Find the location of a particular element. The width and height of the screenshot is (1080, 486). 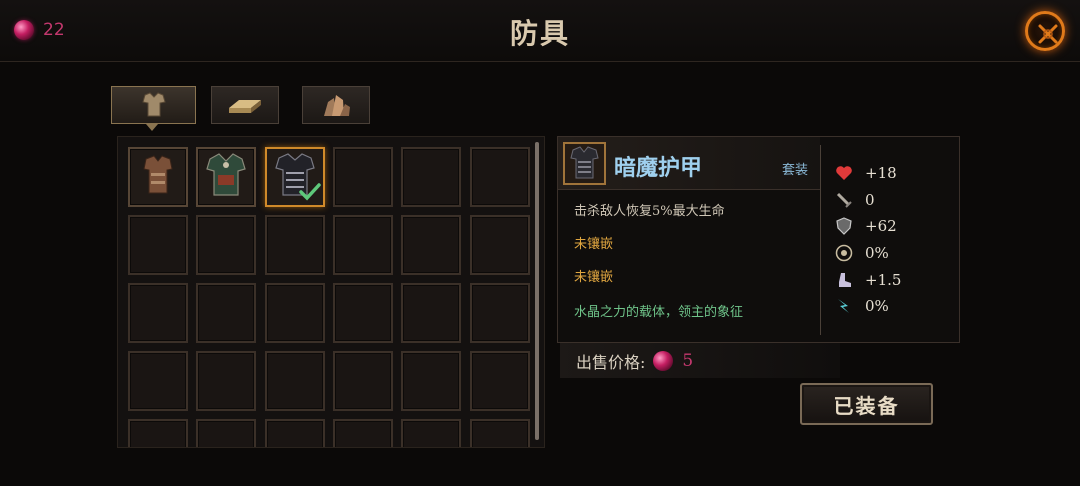

top-bar: 22 防具 is located at coordinates (540, 31).